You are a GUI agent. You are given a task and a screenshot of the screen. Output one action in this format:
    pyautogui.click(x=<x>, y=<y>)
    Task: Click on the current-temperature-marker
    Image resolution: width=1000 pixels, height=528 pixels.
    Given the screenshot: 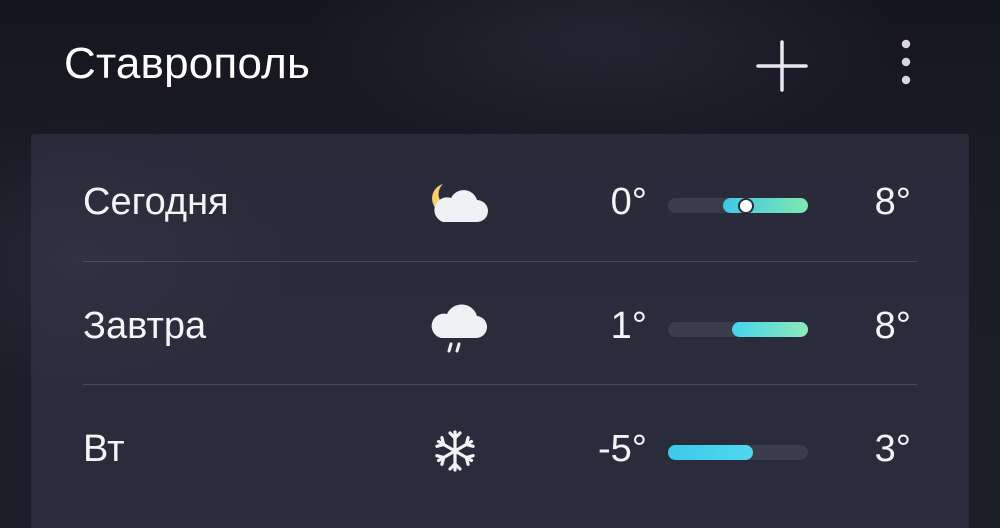 What is the action you would take?
    pyautogui.click(x=746, y=205)
    